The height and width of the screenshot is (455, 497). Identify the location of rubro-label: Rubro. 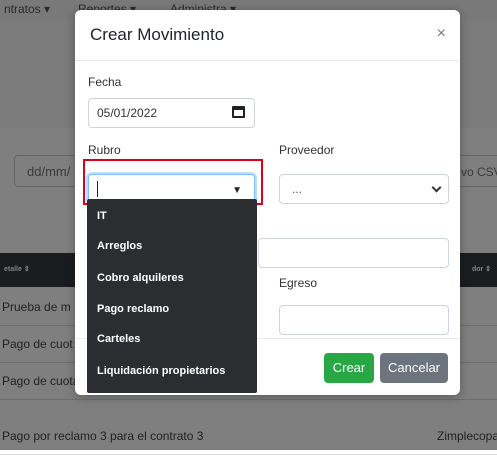
(104, 150).